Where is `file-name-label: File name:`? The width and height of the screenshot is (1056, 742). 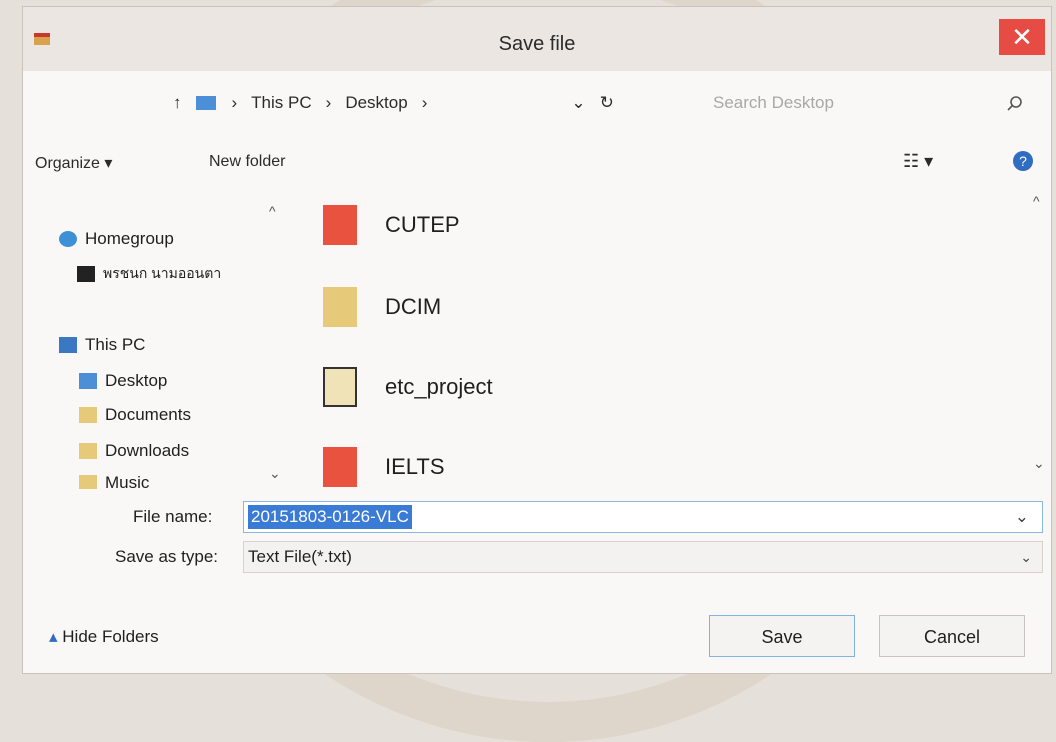 file-name-label: File name: is located at coordinates (173, 516).